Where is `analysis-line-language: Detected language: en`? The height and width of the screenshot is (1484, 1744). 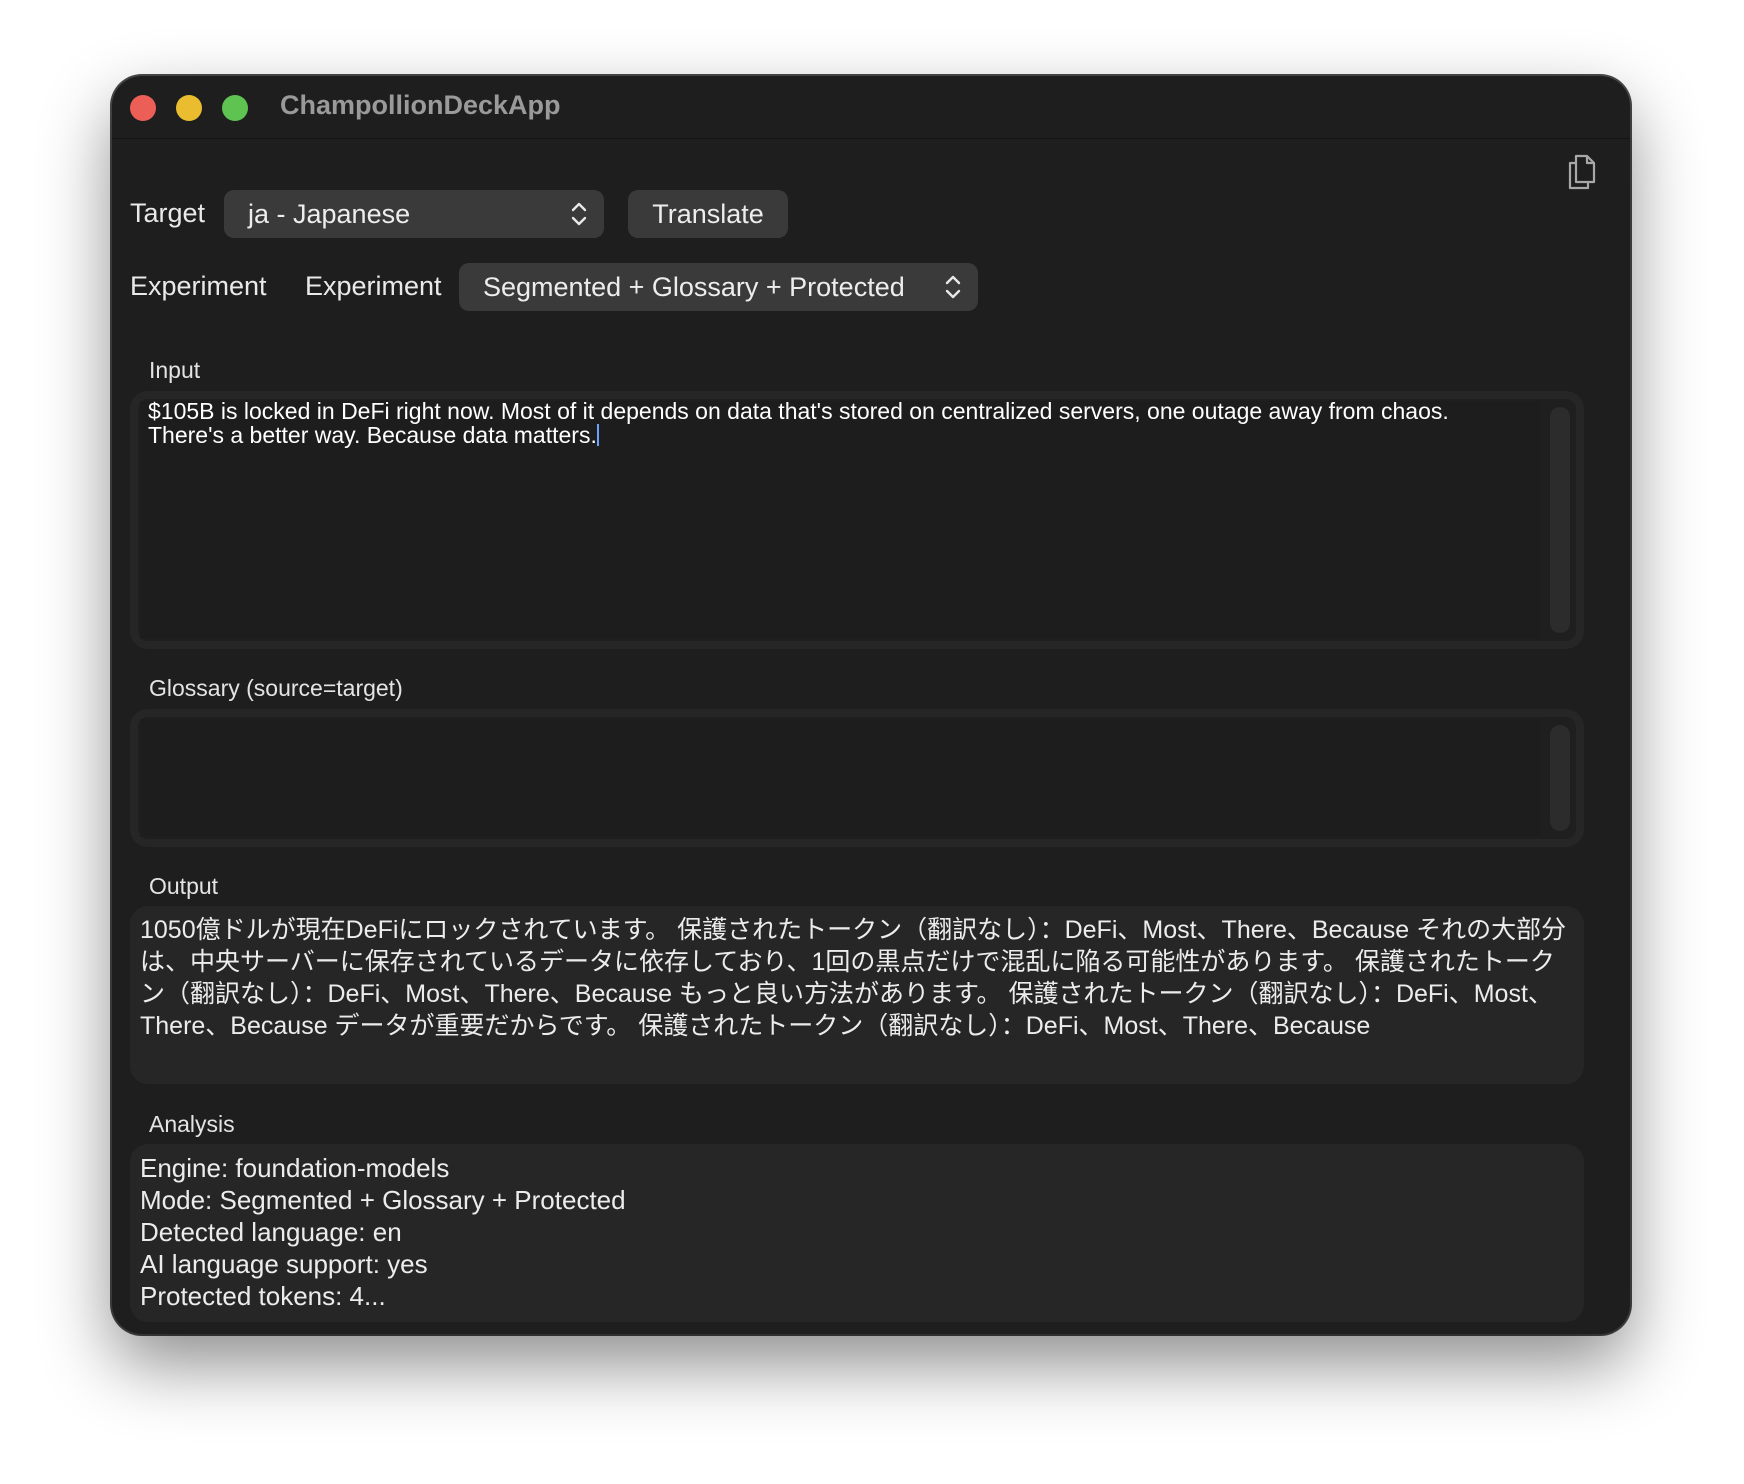
analysis-line-language: Detected language: en is located at coordinates (271, 1232).